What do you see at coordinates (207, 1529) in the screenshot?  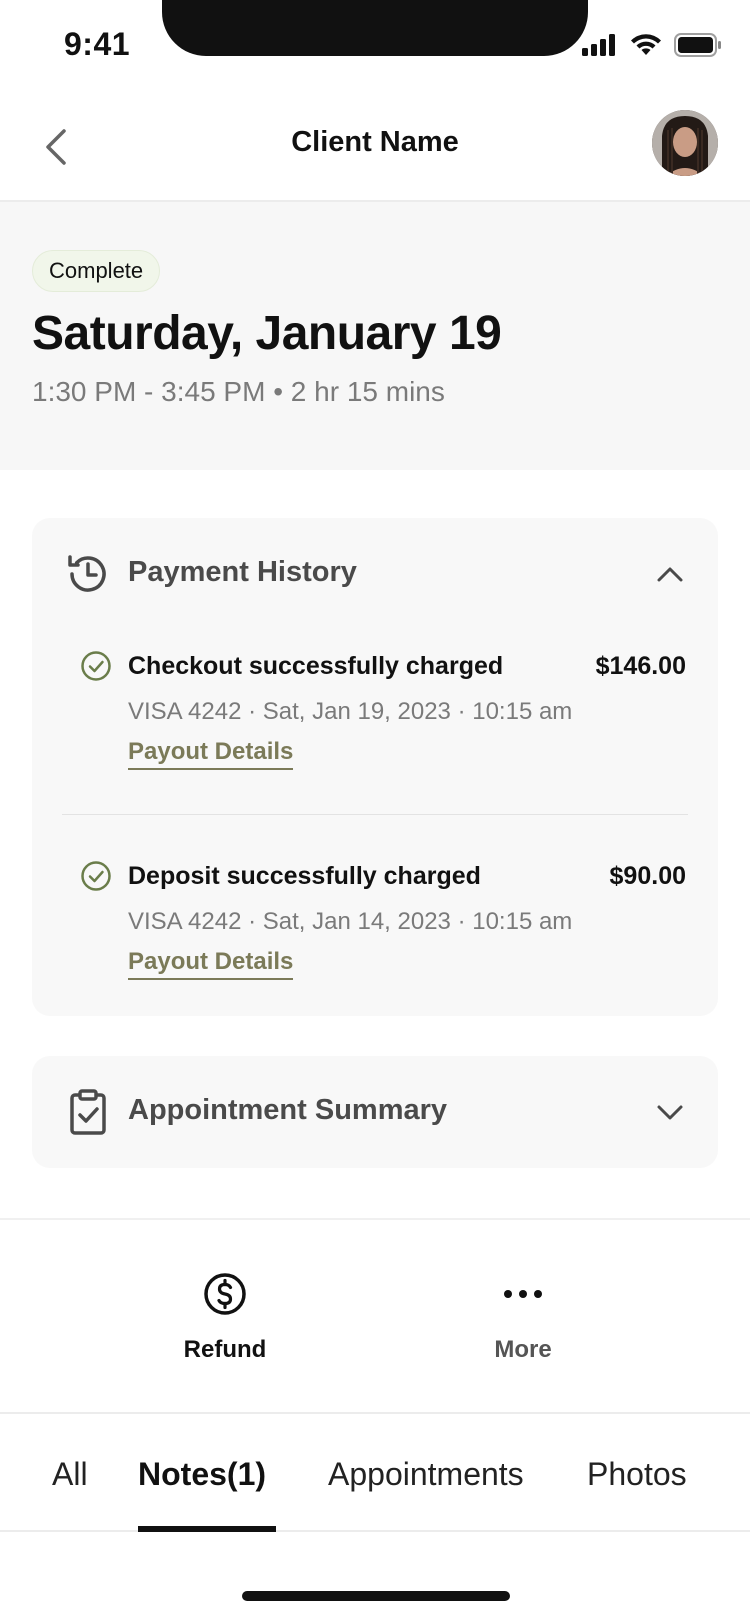 I see `active-tab-indicator` at bounding box center [207, 1529].